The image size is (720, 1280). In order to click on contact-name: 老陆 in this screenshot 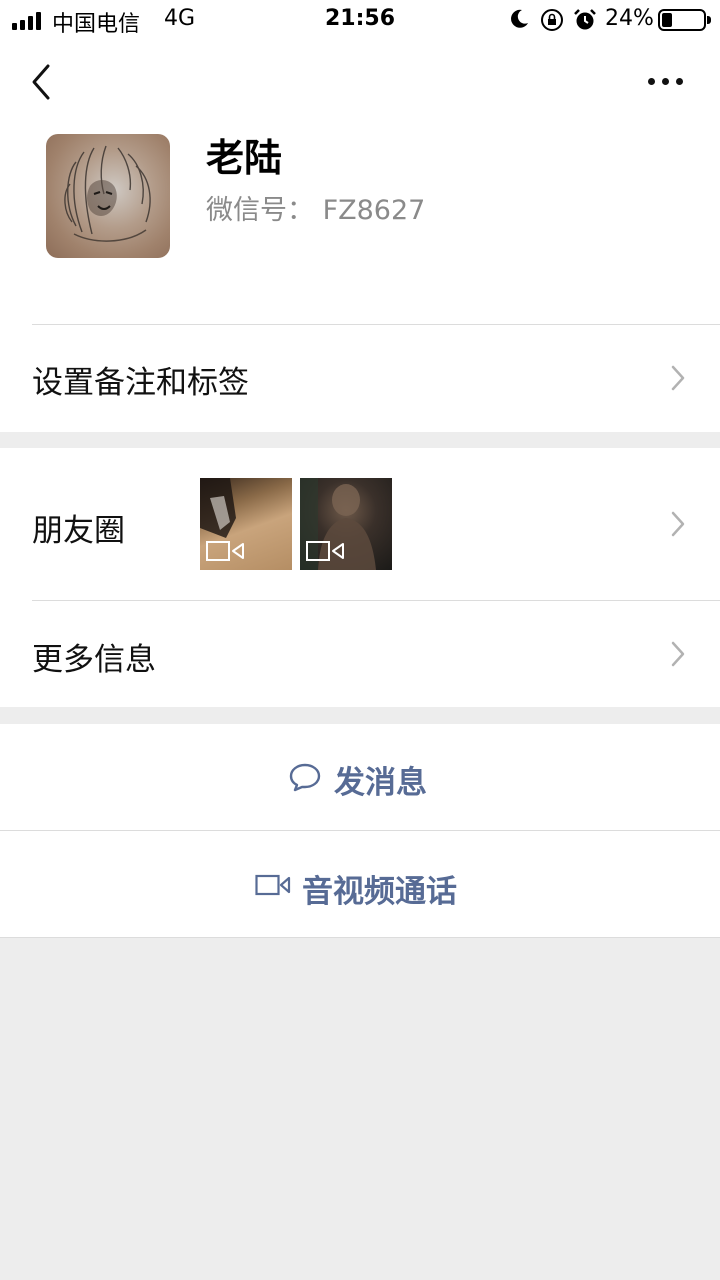, I will do `click(244, 158)`.